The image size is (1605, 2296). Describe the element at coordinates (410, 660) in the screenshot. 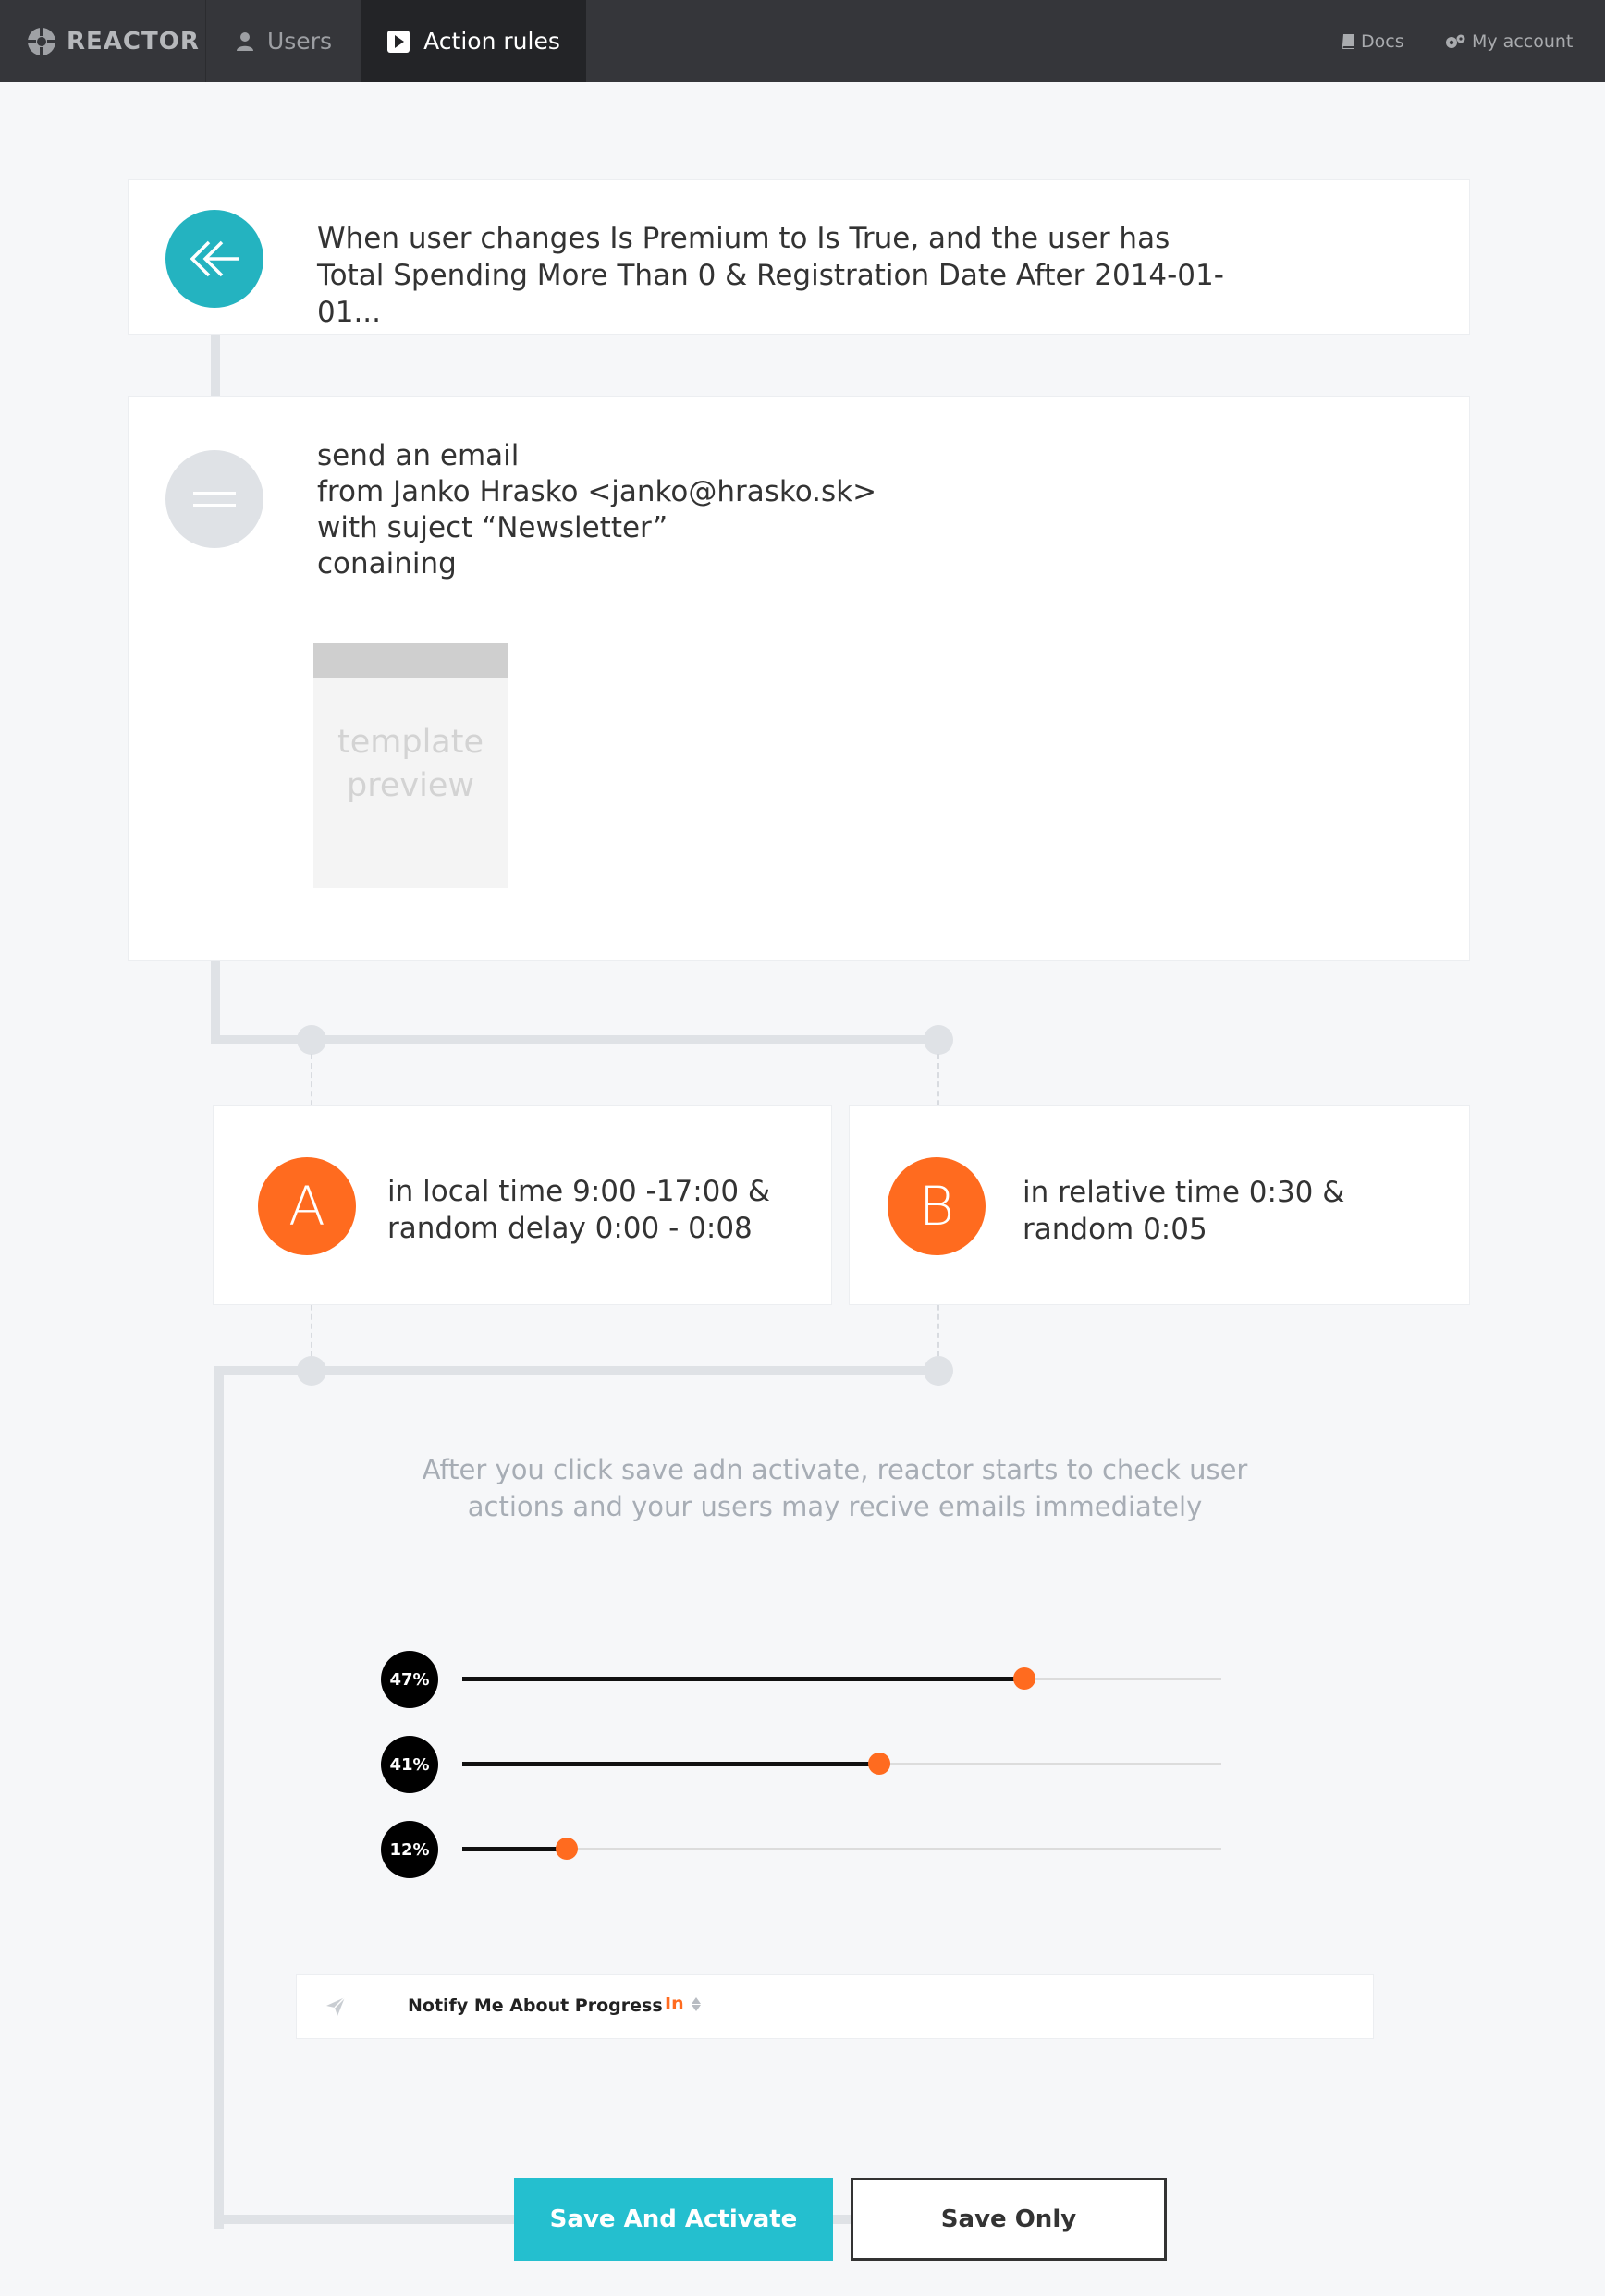

I see `template-preview-header` at that location.